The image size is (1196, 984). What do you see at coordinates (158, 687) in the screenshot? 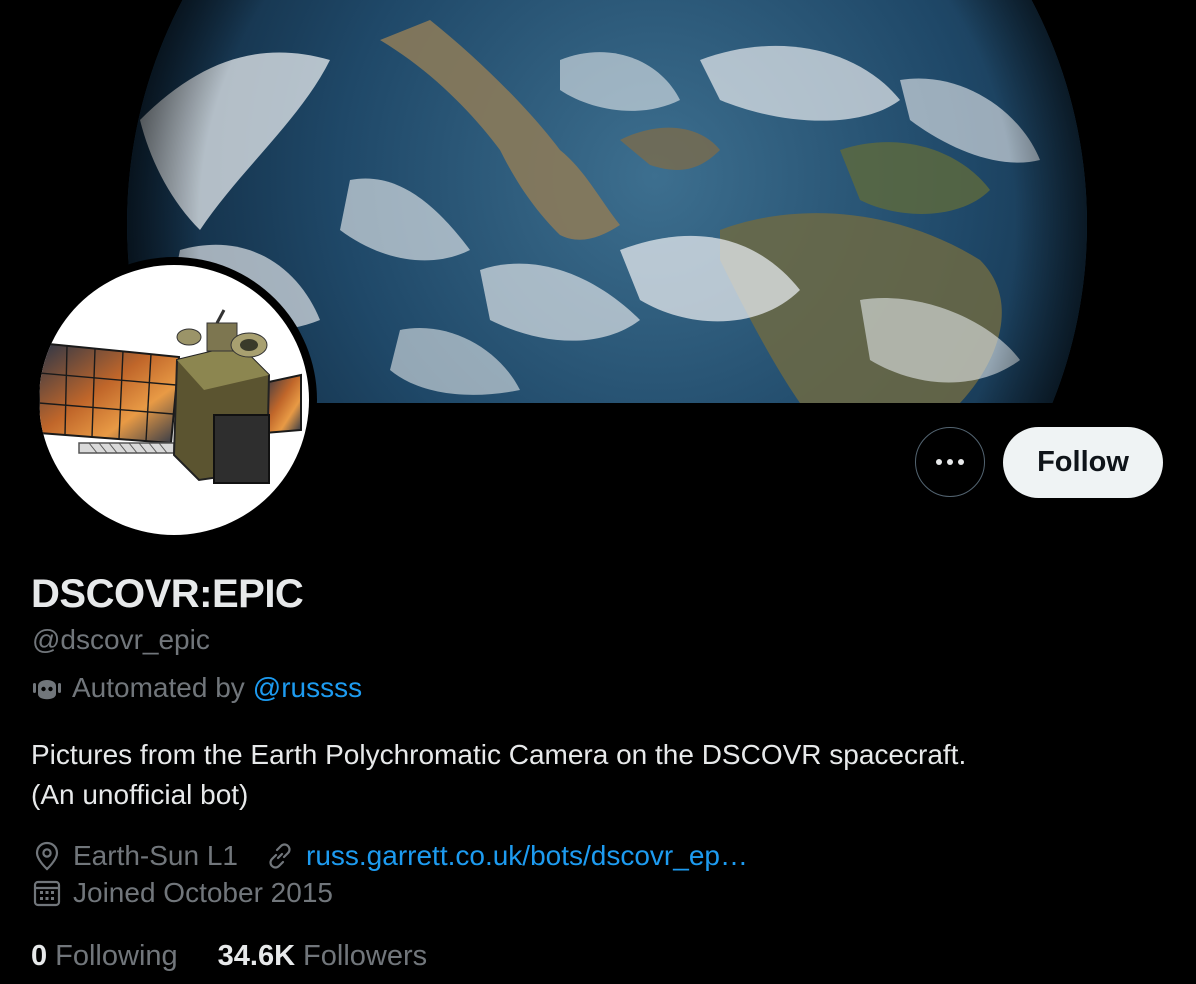
I see `automated-prefix: Automated by` at bounding box center [158, 687].